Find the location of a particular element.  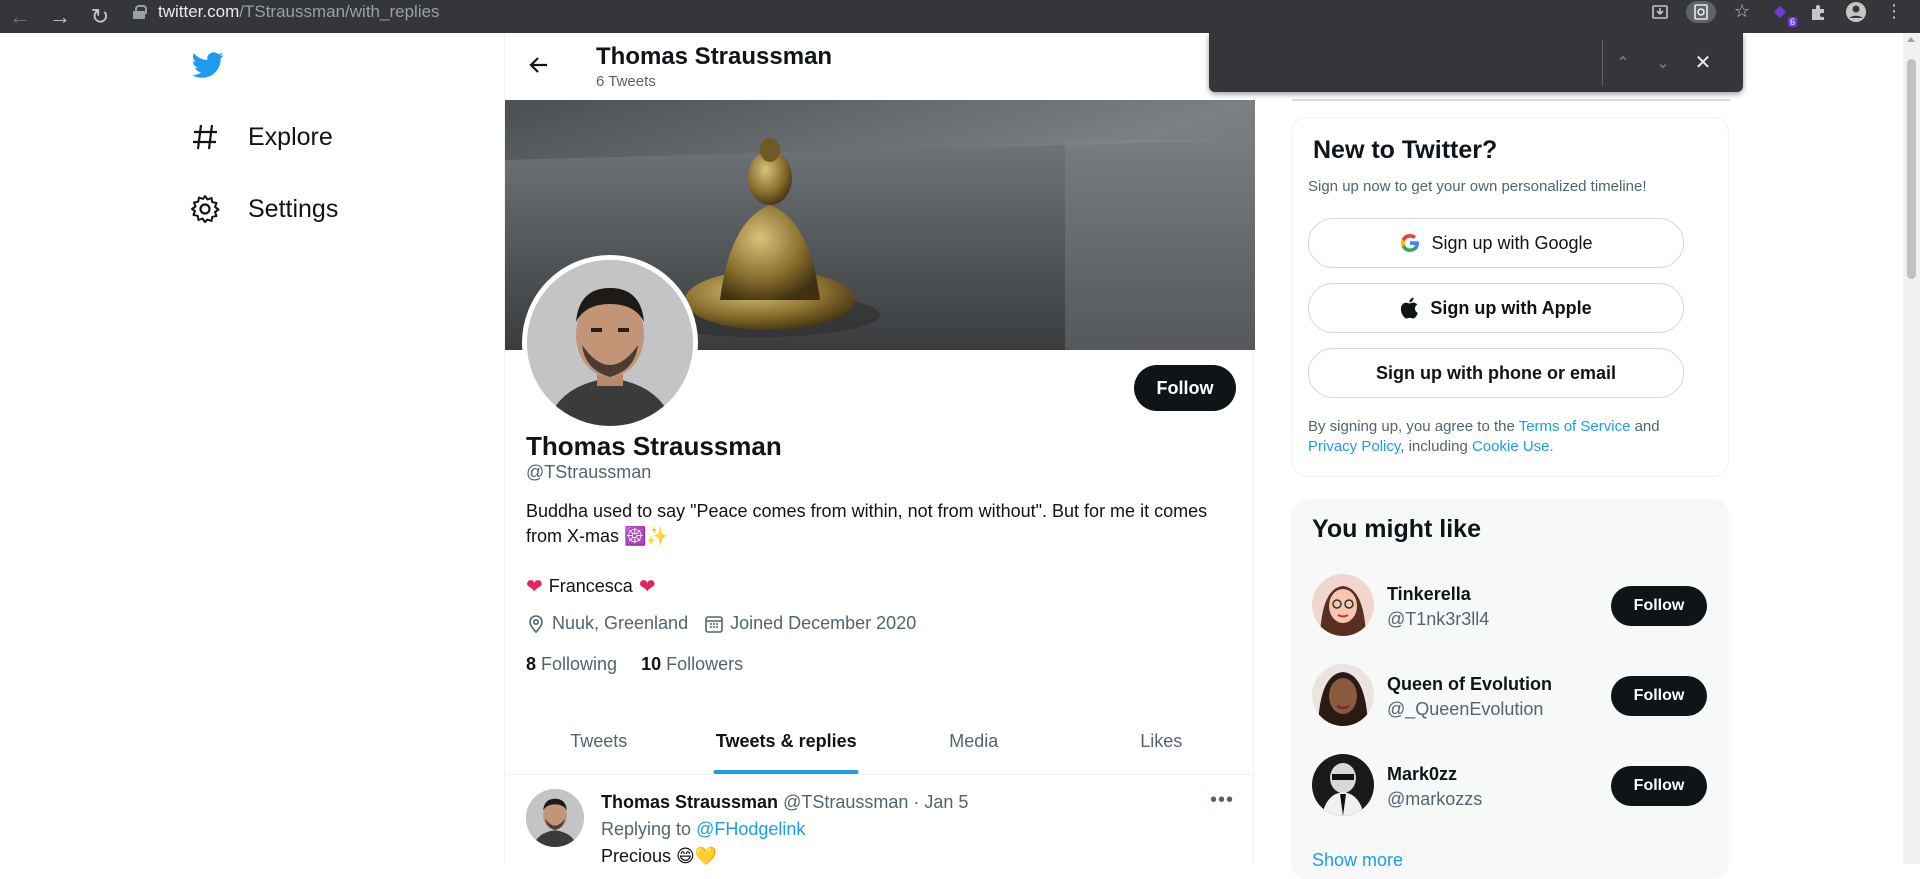

reply-prefix: Replying to is located at coordinates (646, 829).